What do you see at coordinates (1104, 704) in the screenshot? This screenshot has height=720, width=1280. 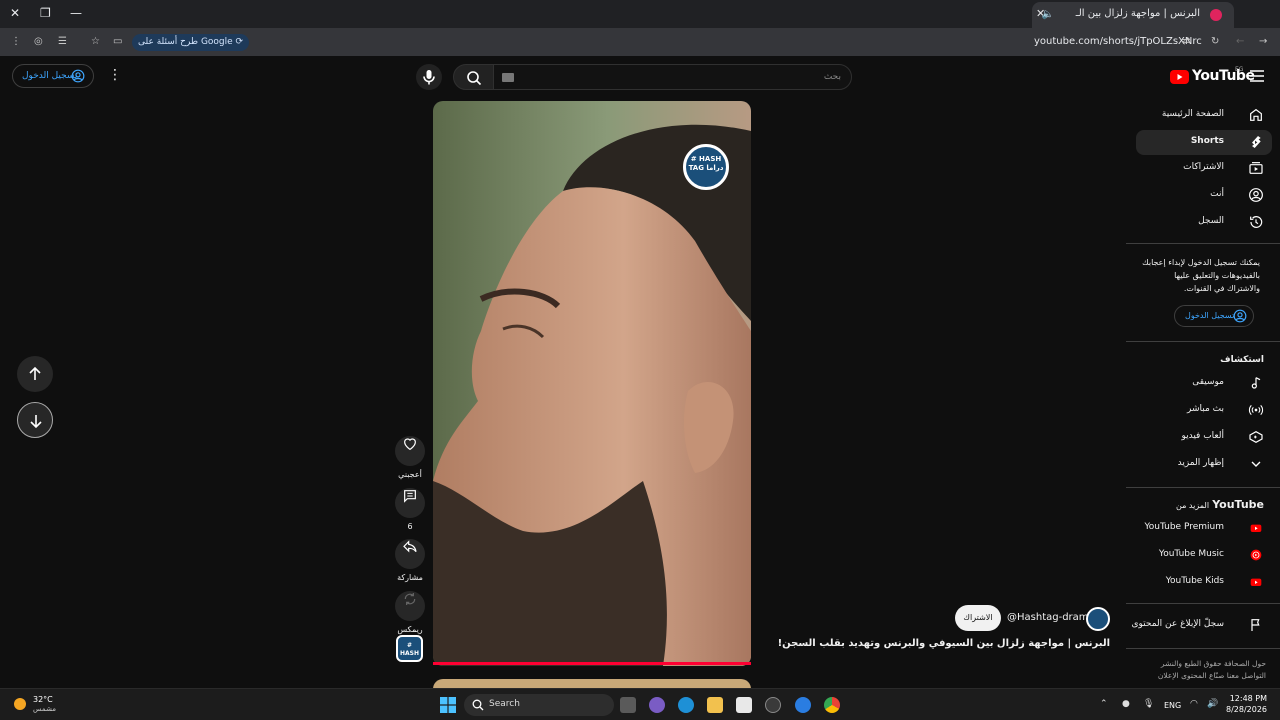 I see `tray-overflow-icon: ⌃` at bounding box center [1104, 704].